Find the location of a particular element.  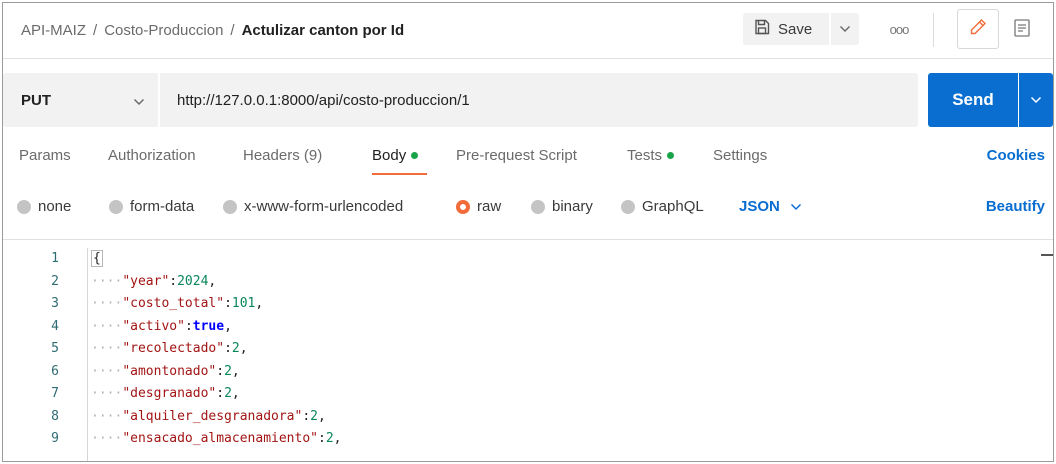

method-select: PUT is located at coordinates (80, 100).